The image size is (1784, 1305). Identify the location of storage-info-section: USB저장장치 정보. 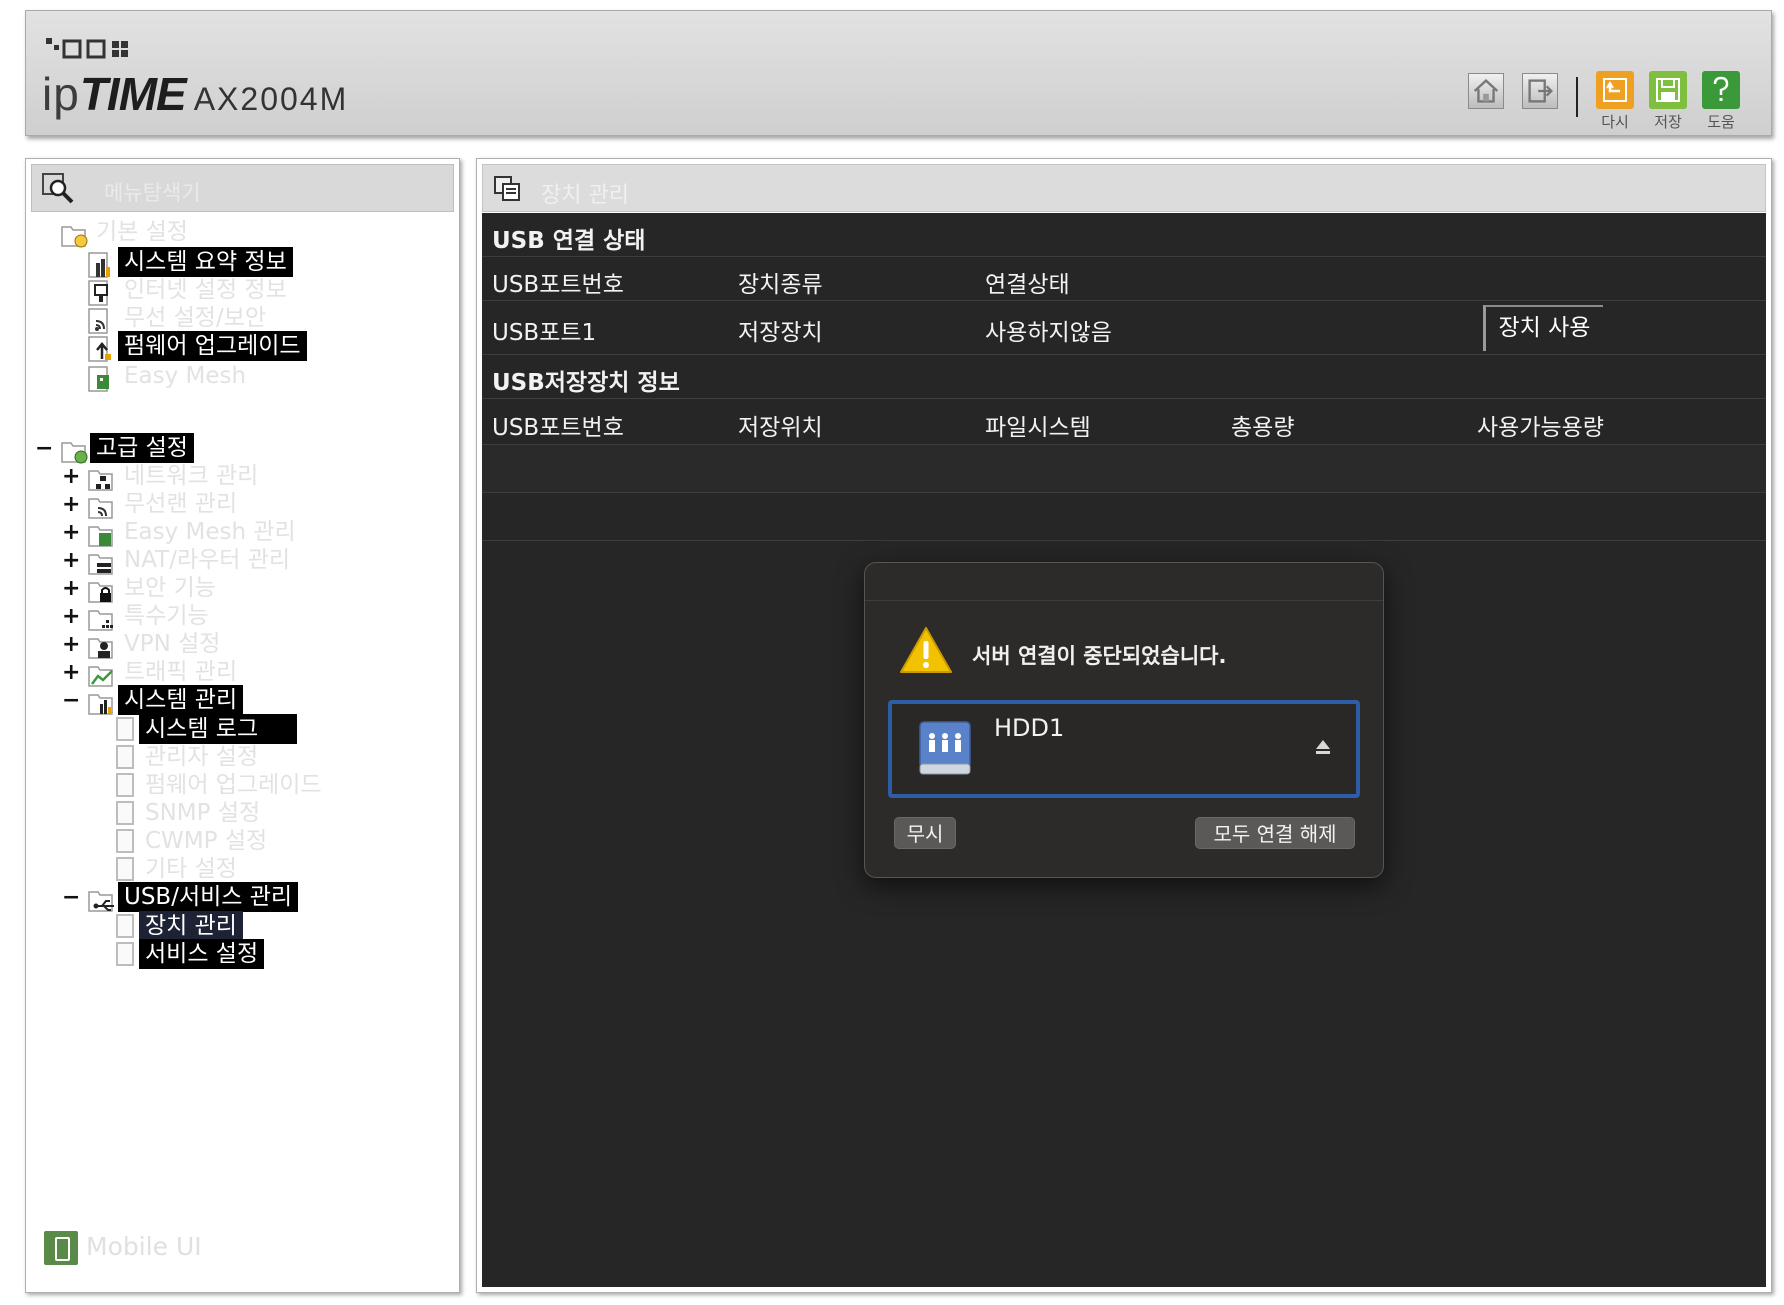
(1124, 377).